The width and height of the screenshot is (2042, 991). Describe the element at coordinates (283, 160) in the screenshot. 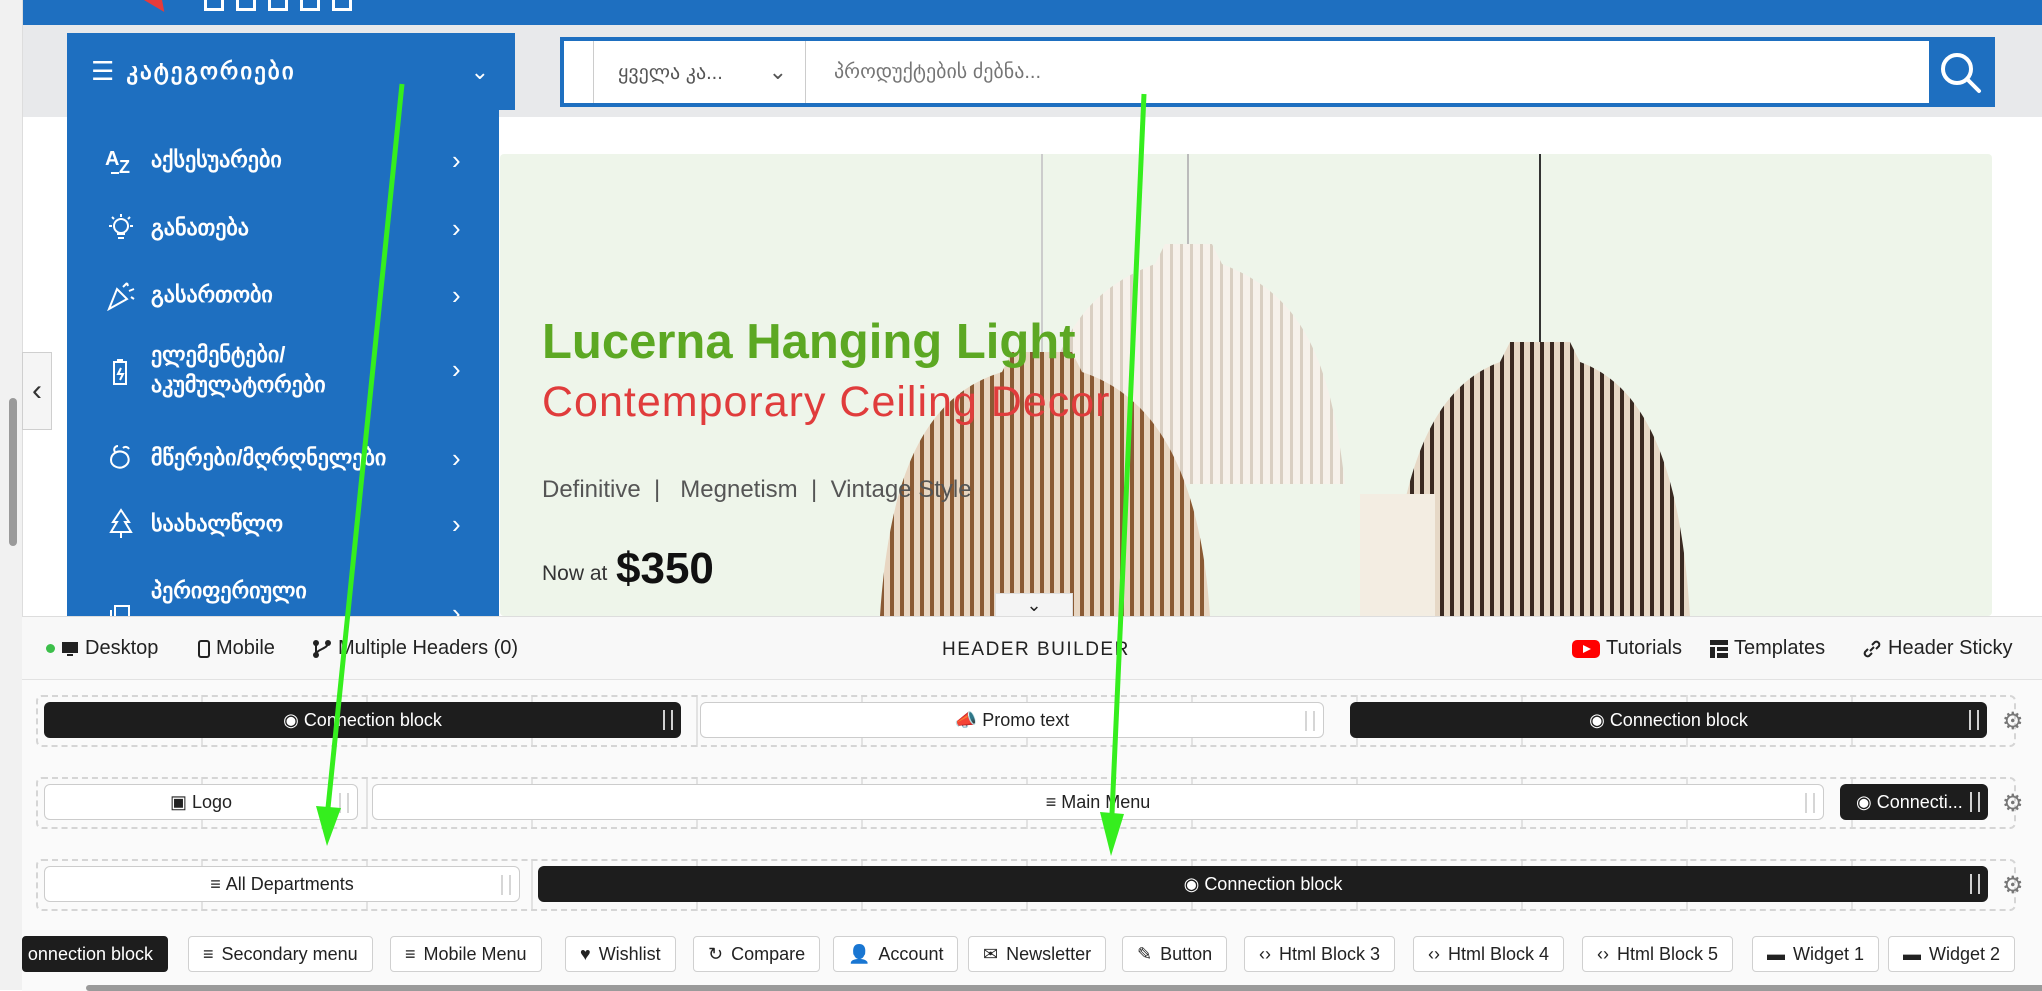

I see `category-item-accessories: AZ აქსესუარები ›` at that location.